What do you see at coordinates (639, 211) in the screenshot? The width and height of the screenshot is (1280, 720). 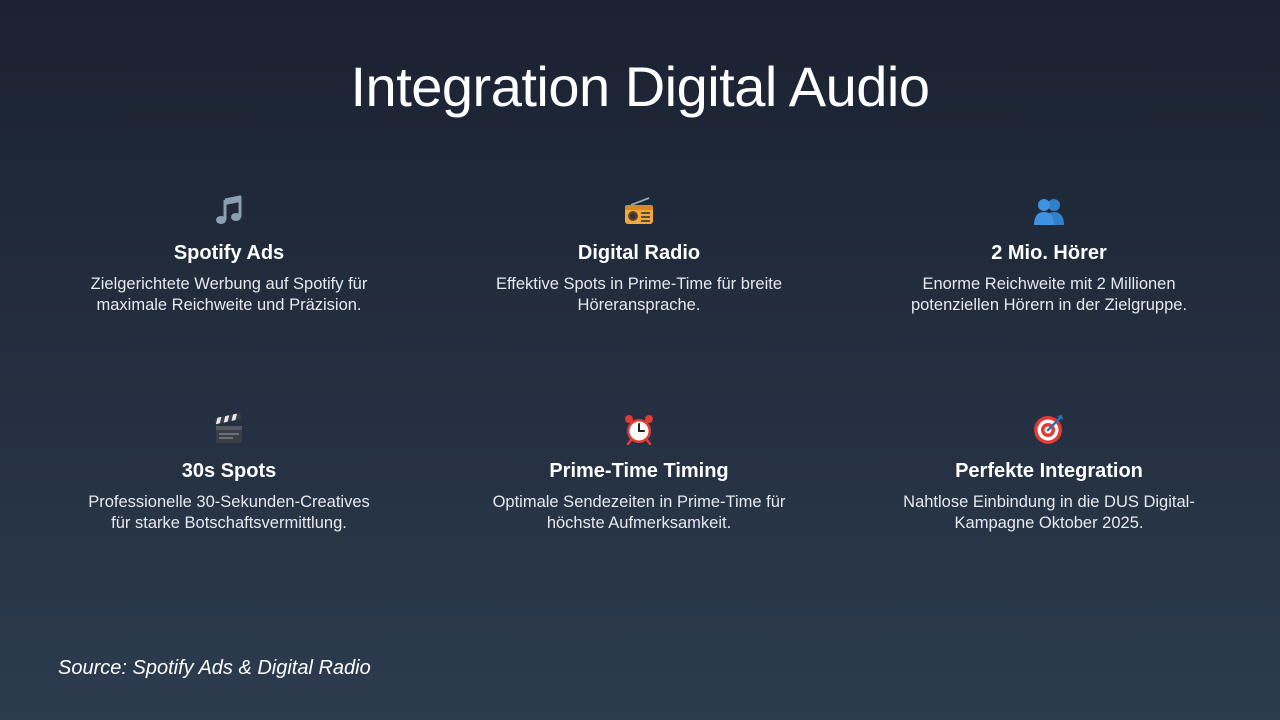 I see `radio-icon` at bounding box center [639, 211].